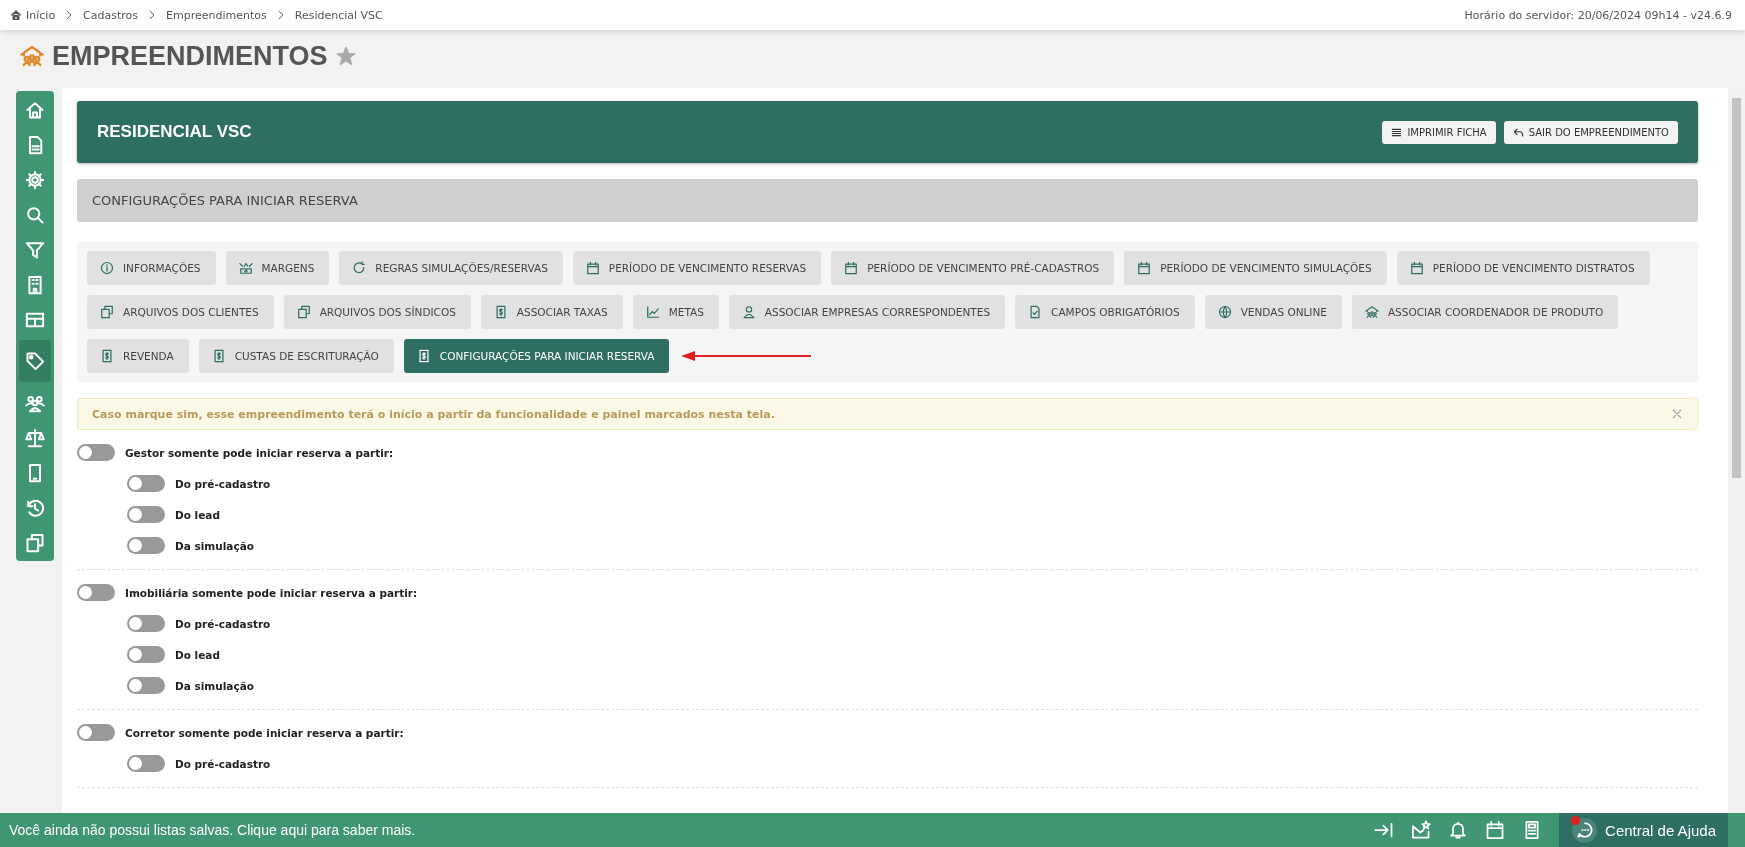 The image size is (1745, 847). Describe the element at coordinates (225, 200) in the screenshot. I see `section-title: CONFIGURAÇÕES PARA INICIAR RESERVA` at that location.